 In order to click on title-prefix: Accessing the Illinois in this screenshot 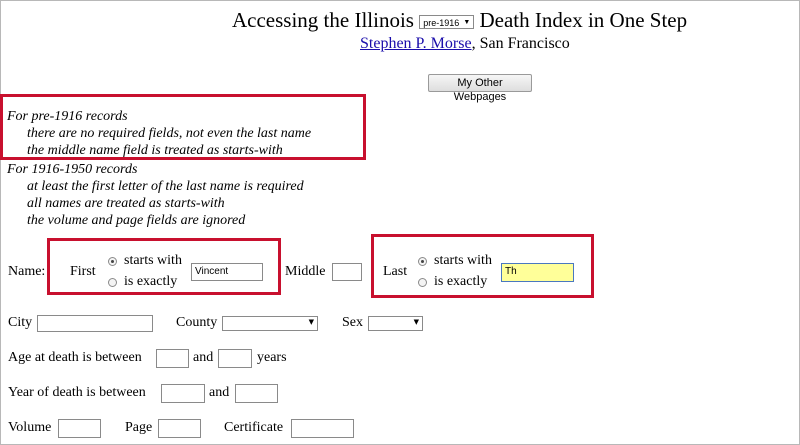, I will do `click(323, 20)`.